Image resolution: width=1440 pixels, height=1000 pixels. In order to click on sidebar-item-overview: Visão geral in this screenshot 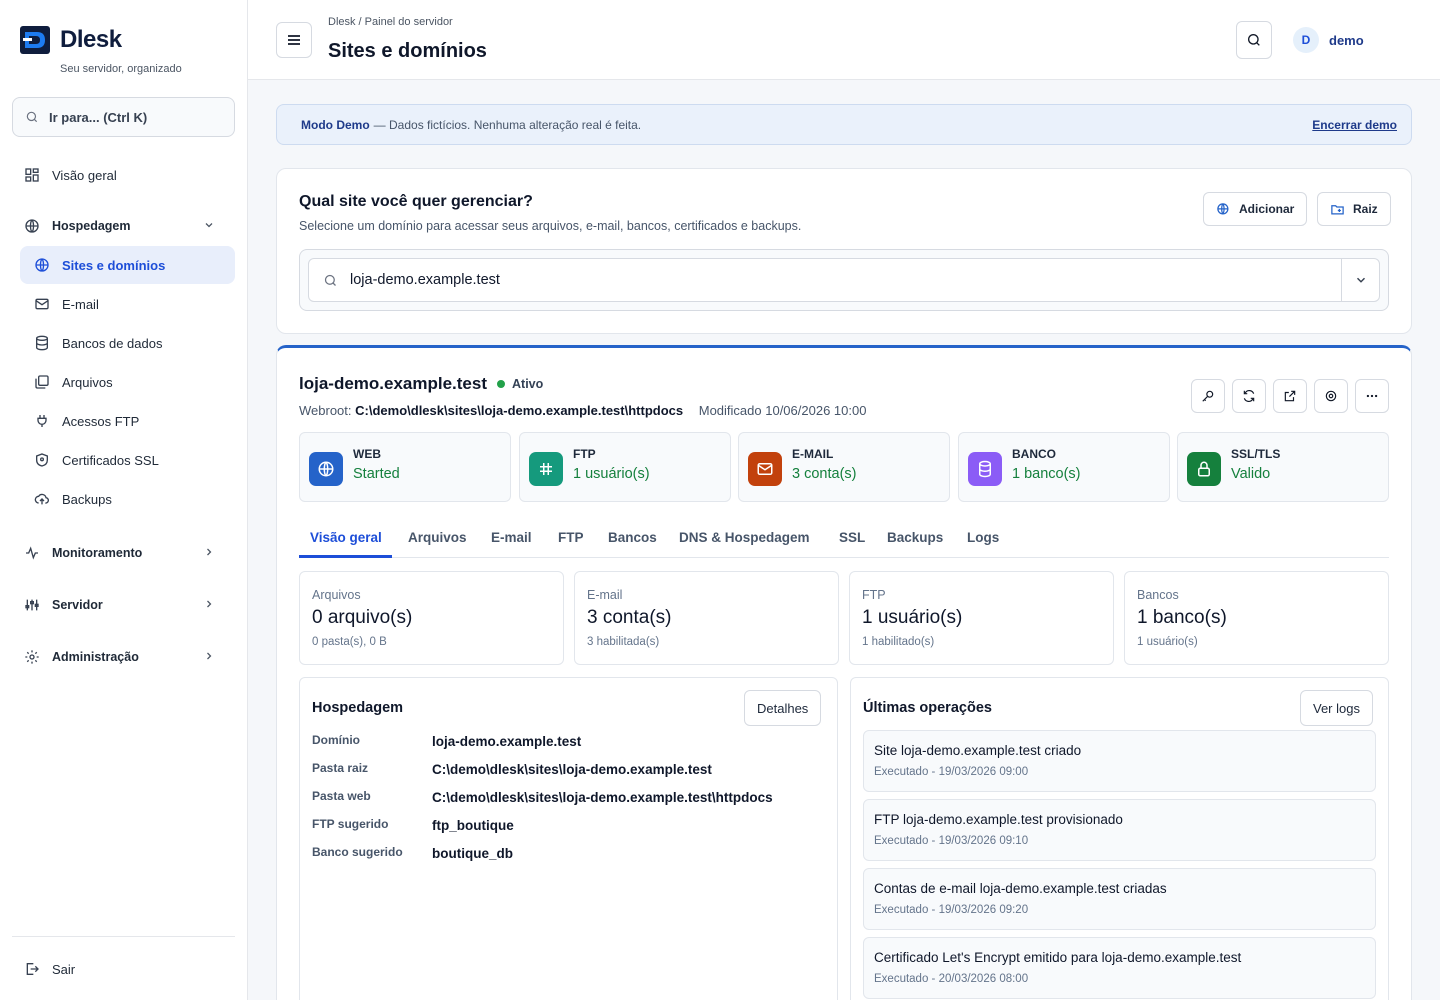, I will do `click(119, 175)`.